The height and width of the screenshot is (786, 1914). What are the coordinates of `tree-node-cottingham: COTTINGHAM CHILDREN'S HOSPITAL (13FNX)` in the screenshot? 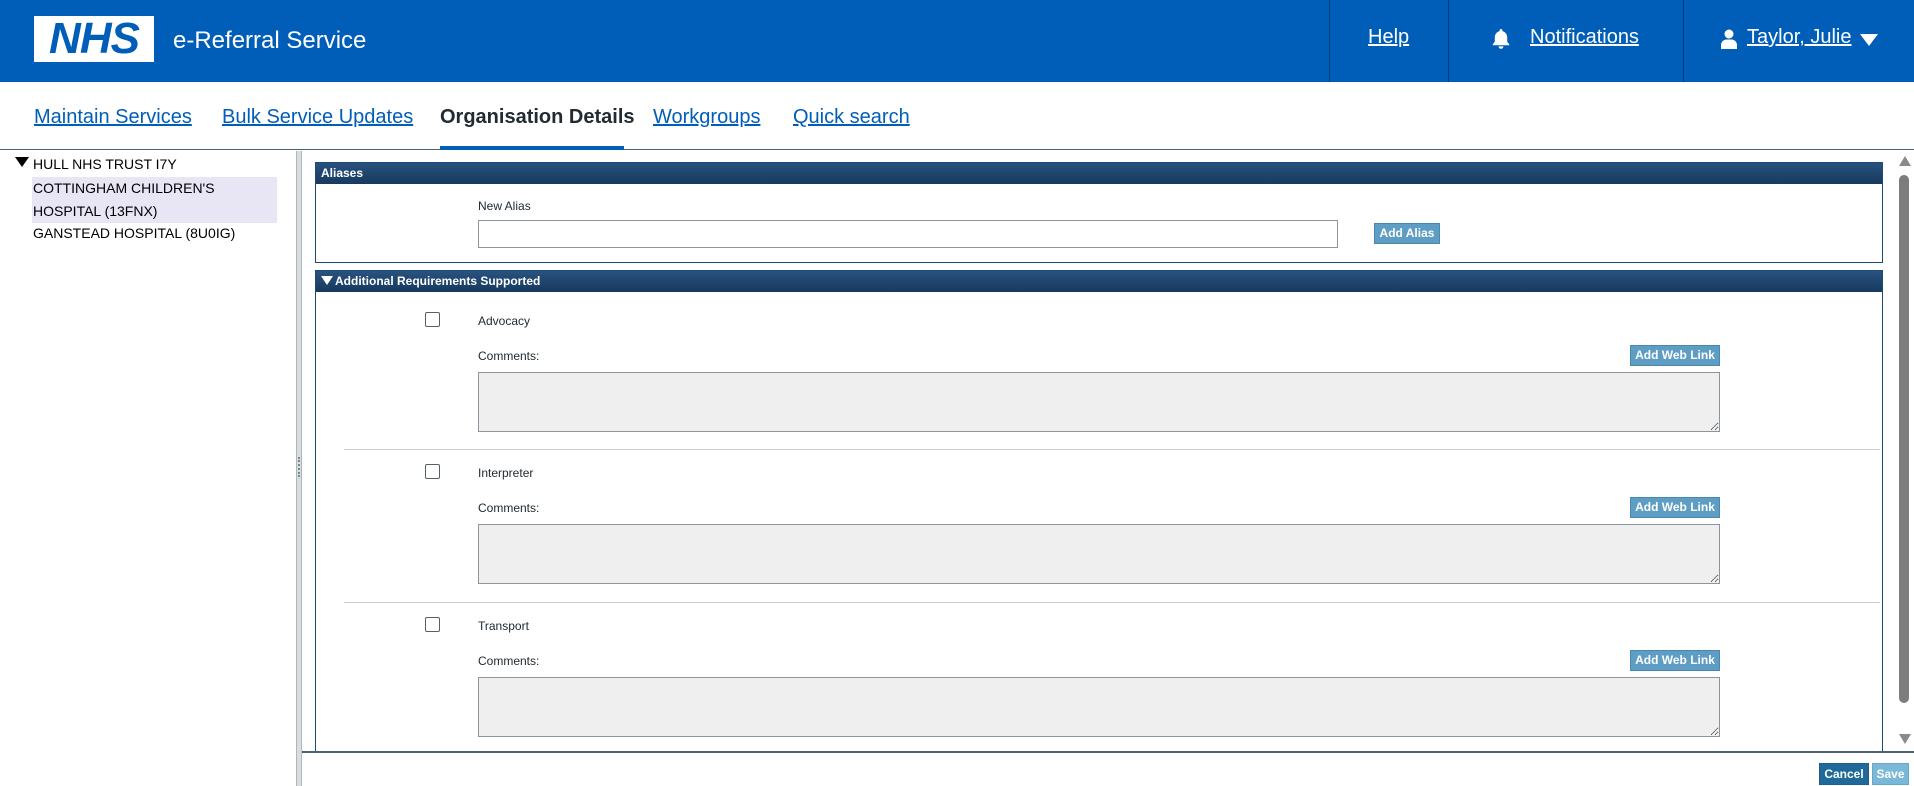 It's located at (153, 200).